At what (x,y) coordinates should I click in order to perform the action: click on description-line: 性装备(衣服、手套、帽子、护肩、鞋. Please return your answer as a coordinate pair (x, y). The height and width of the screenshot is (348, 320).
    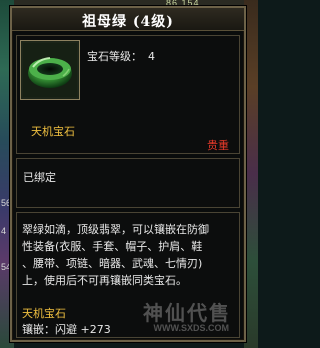
    Looking at the image, I should click on (112, 246).